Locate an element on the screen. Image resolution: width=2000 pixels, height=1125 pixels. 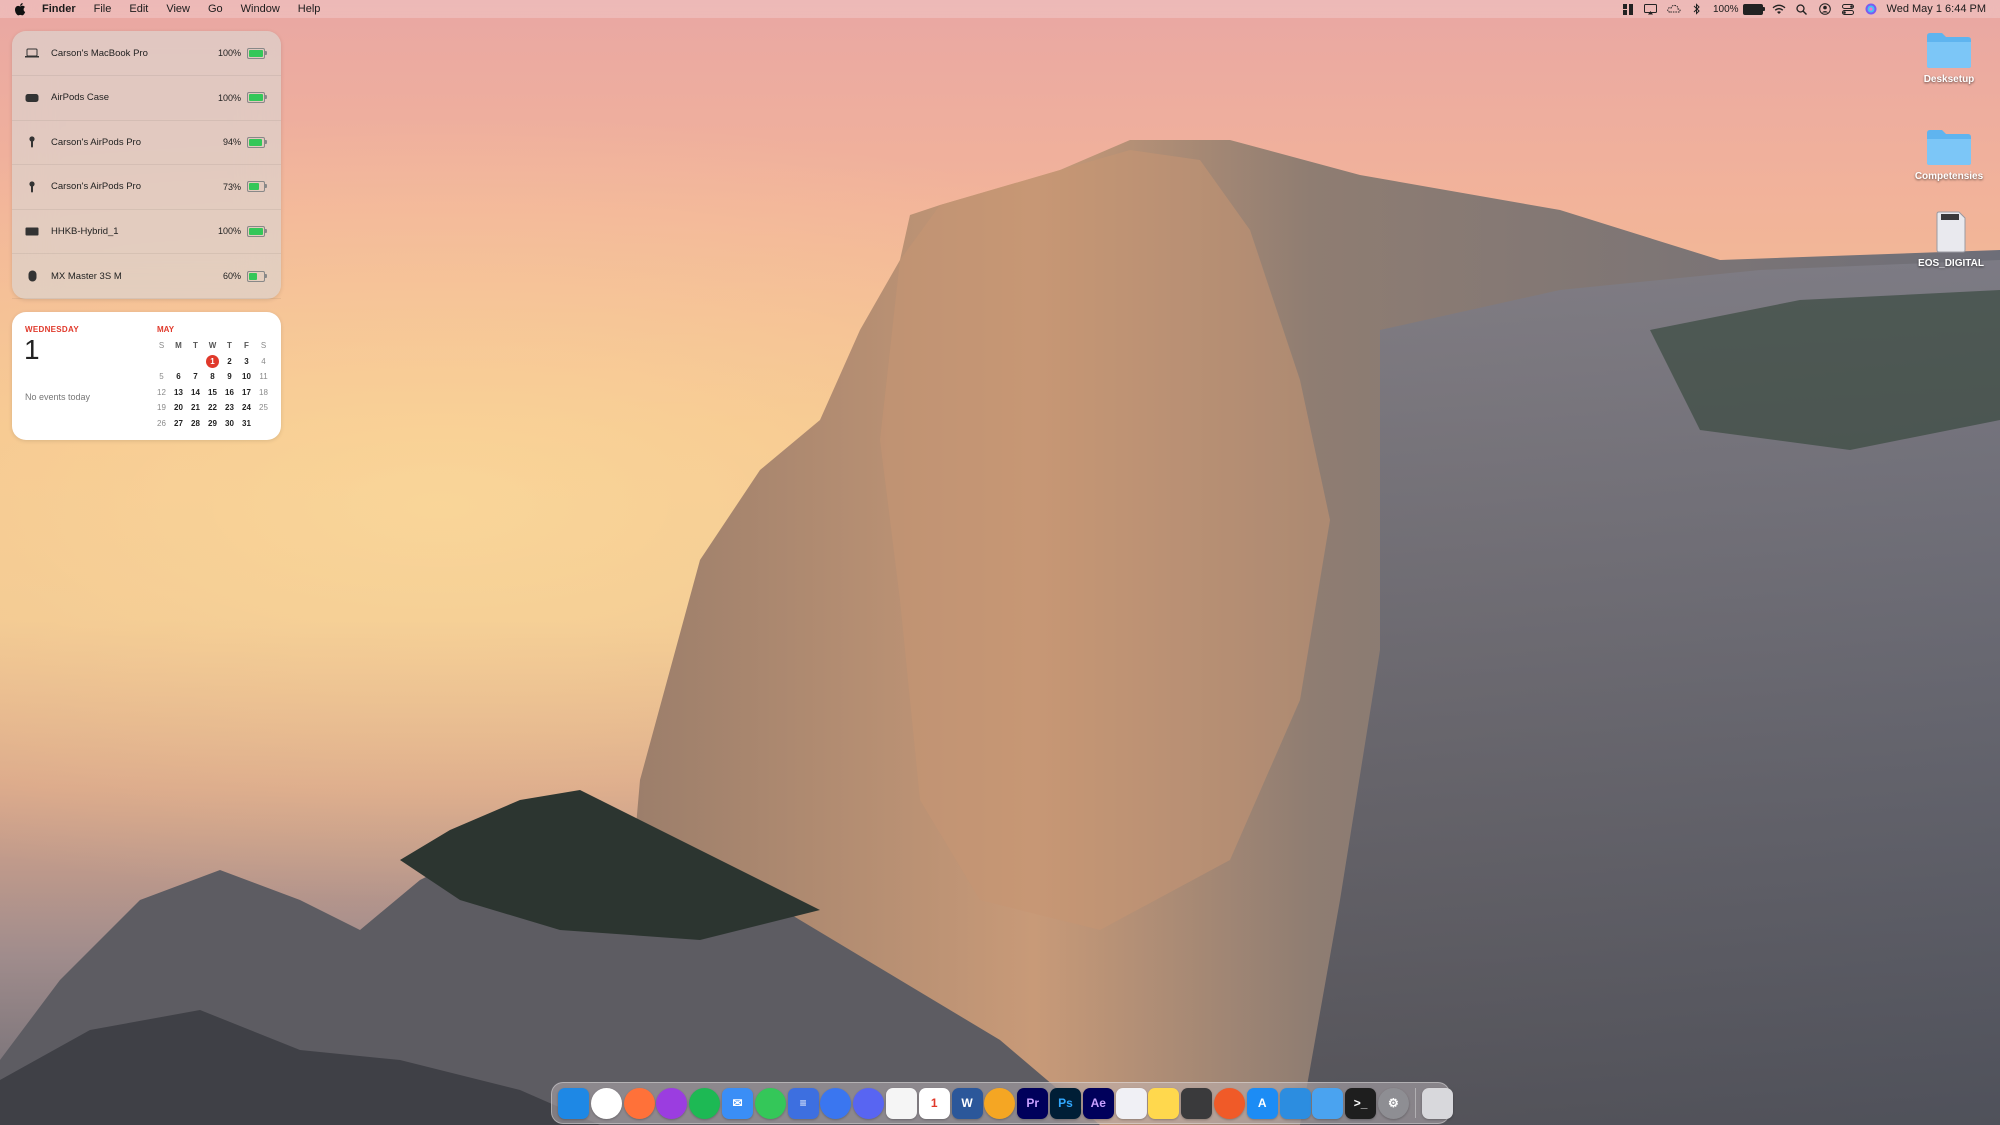
bluetooth-icon is located at coordinates (1697, 9).